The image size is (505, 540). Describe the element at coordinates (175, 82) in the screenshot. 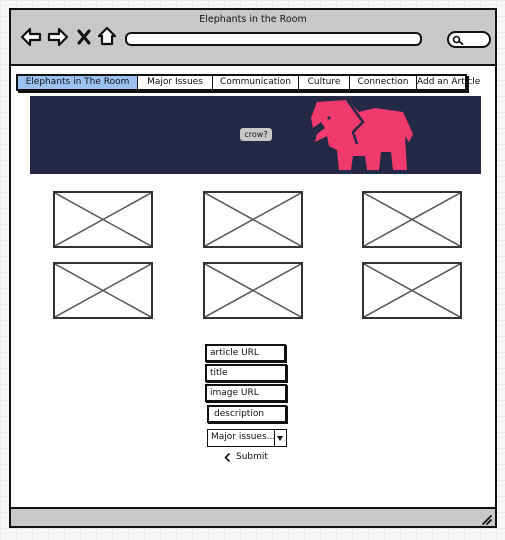

I see `tab-major-issues: Major Issues` at that location.